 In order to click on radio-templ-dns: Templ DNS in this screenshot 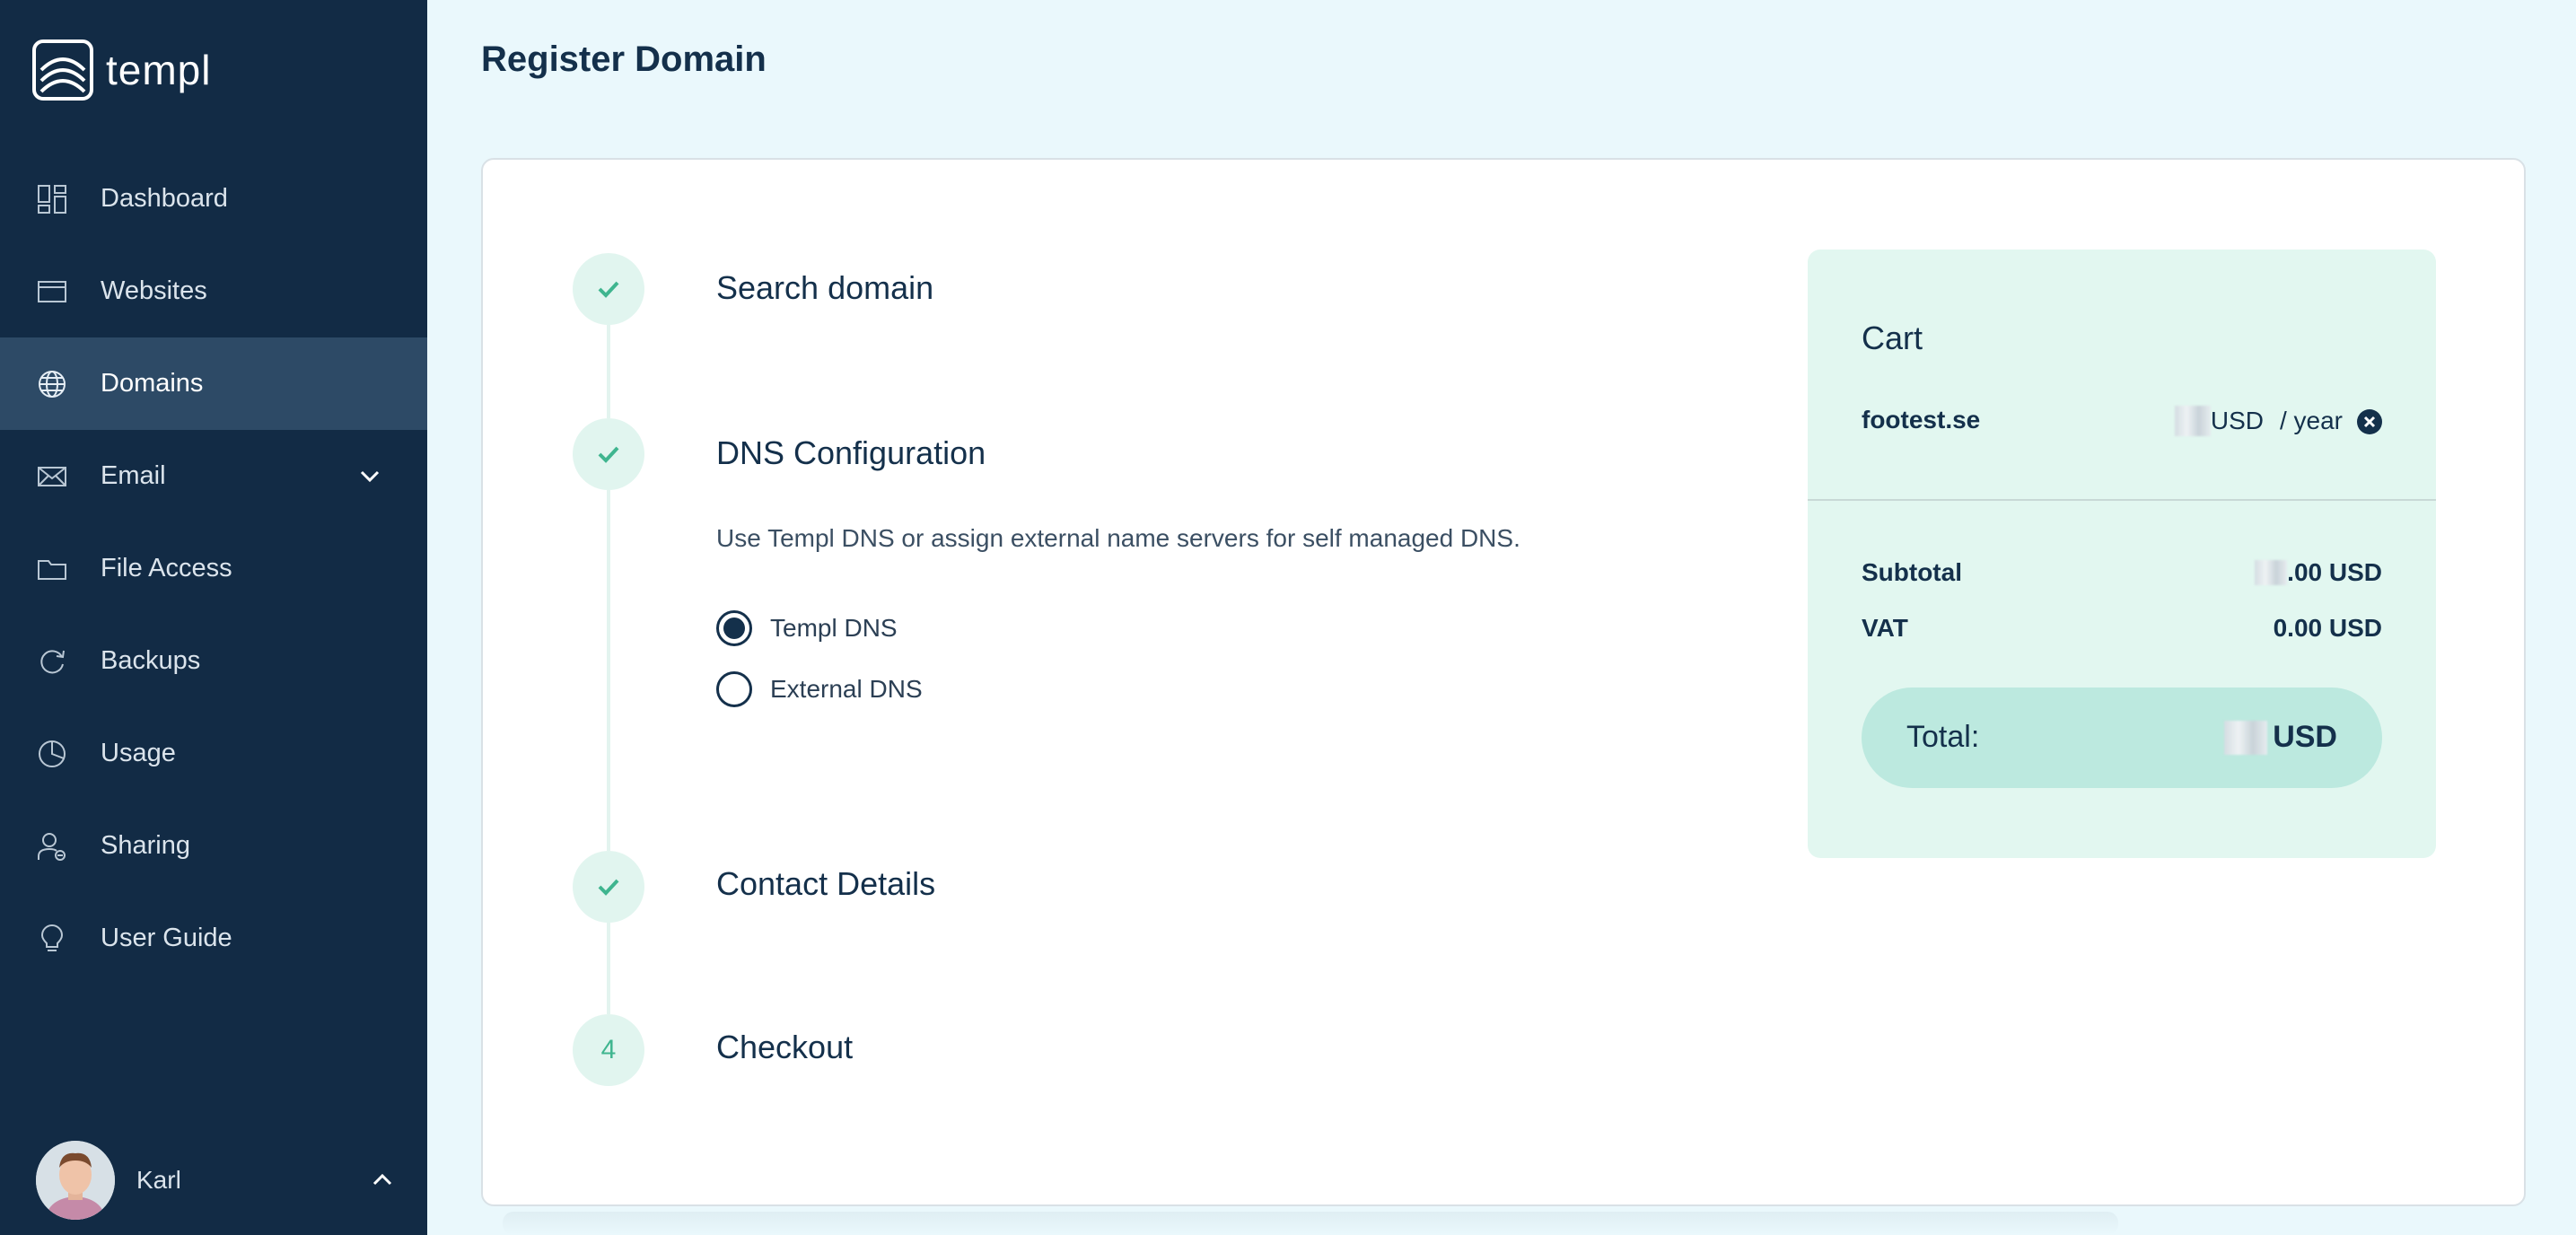, I will do `click(807, 628)`.